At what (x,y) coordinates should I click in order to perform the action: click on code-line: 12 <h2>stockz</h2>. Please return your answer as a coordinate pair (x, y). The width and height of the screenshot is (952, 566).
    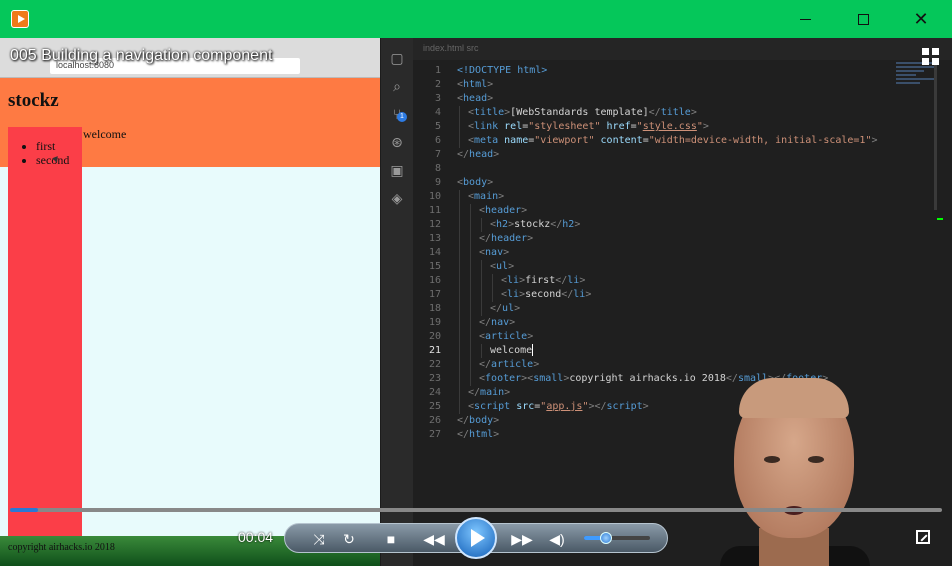
    Looking at the image, I should click on (663, 225).